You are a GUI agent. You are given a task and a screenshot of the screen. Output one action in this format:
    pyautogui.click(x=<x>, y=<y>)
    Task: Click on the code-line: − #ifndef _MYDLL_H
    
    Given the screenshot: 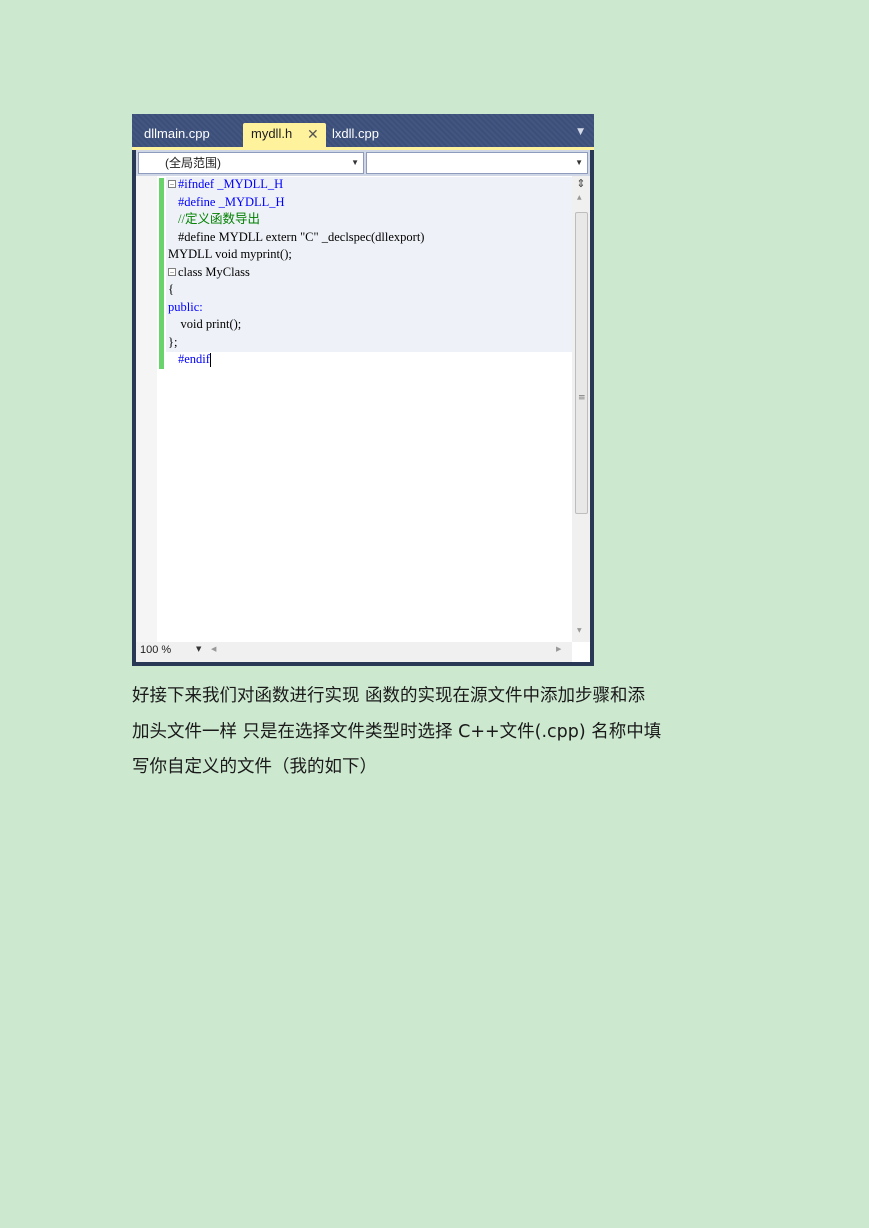 What is the action you would take?
    pyautogui.click(x=296, y=185)
    